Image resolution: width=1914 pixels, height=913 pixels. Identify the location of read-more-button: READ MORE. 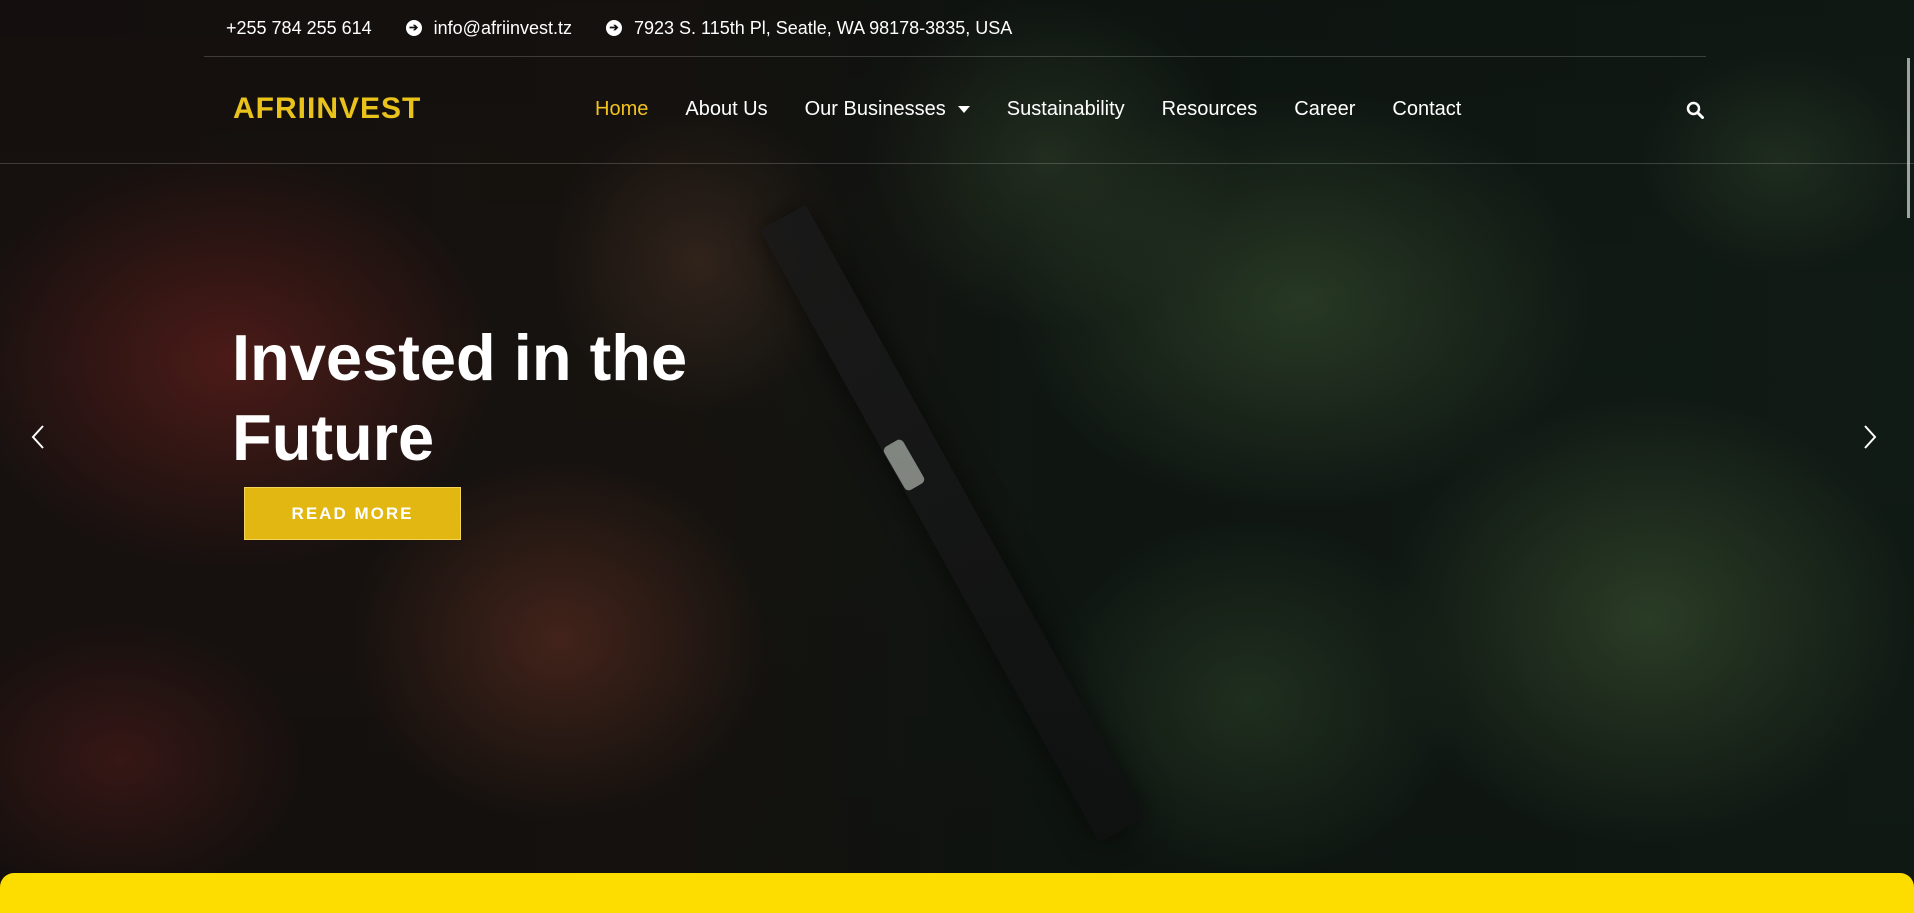
(352, 513).